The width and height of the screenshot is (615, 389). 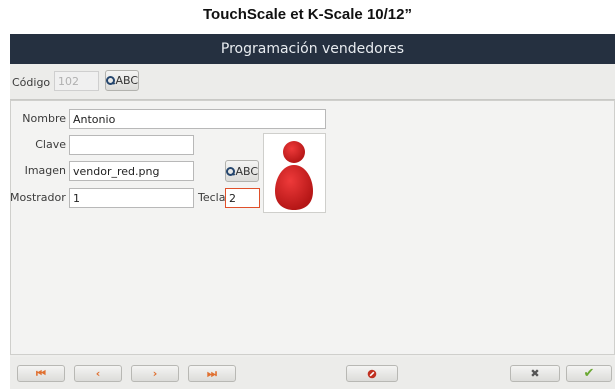 I want to click on delete-icon, so click(x=372, y=373).